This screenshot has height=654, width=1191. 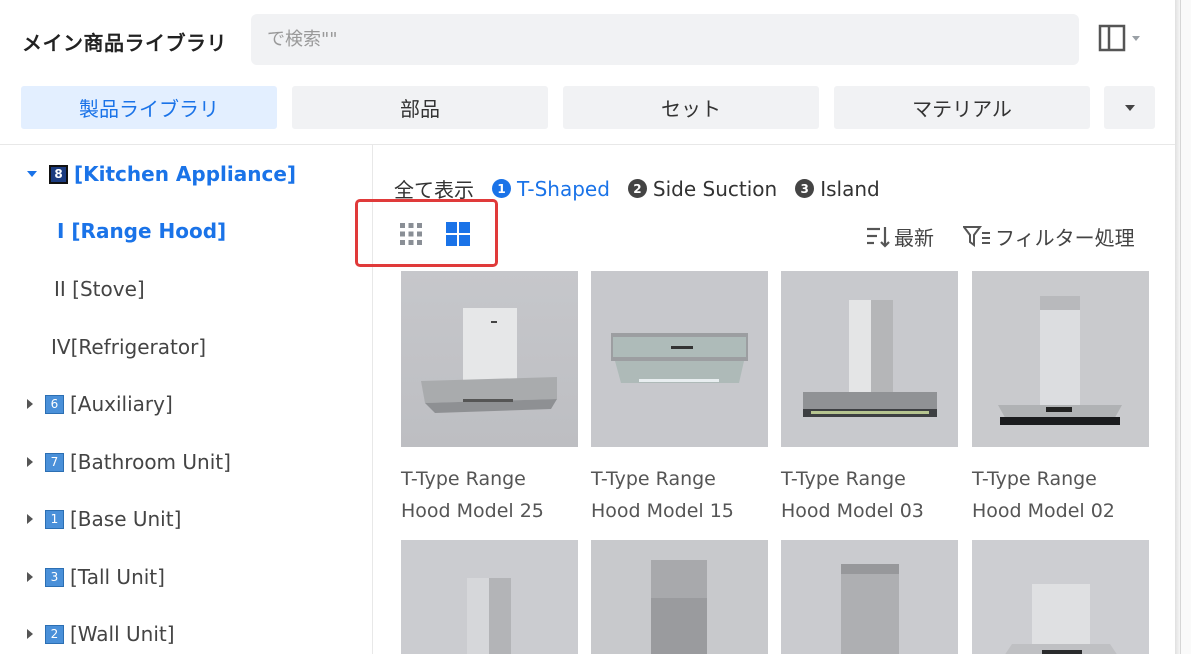 I want to click on tree-item-label: [Kitchen Appliance], so click(x=185, y=174).